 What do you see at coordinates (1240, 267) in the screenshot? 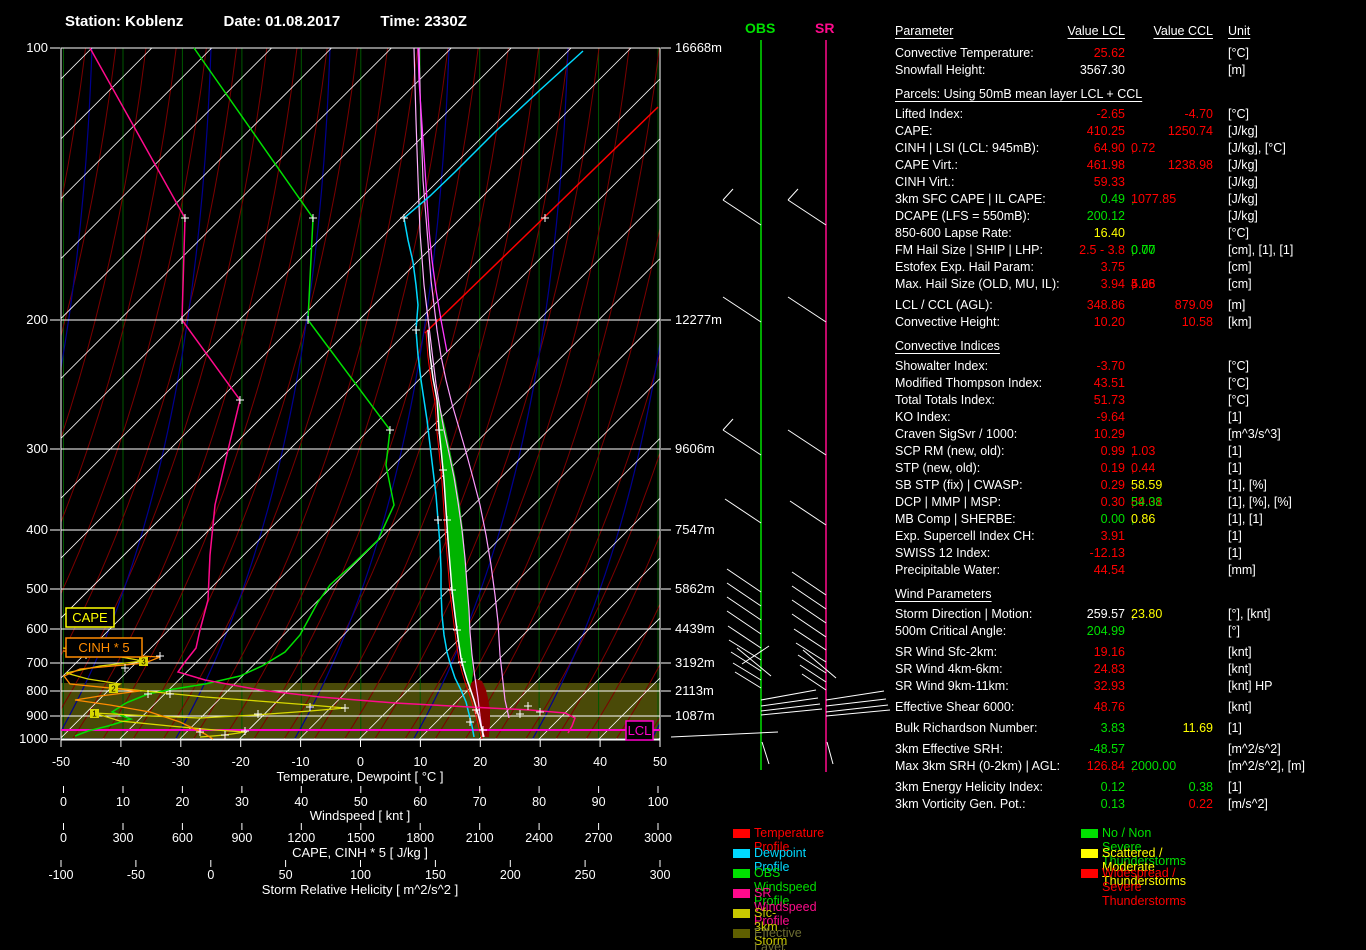
I see `unit: [cm]` at bounding box center [1240, 267].